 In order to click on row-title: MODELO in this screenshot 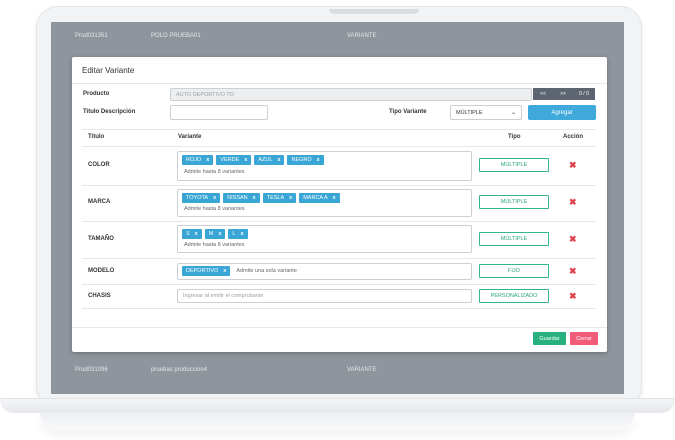, I will do `click(101, 271)`.